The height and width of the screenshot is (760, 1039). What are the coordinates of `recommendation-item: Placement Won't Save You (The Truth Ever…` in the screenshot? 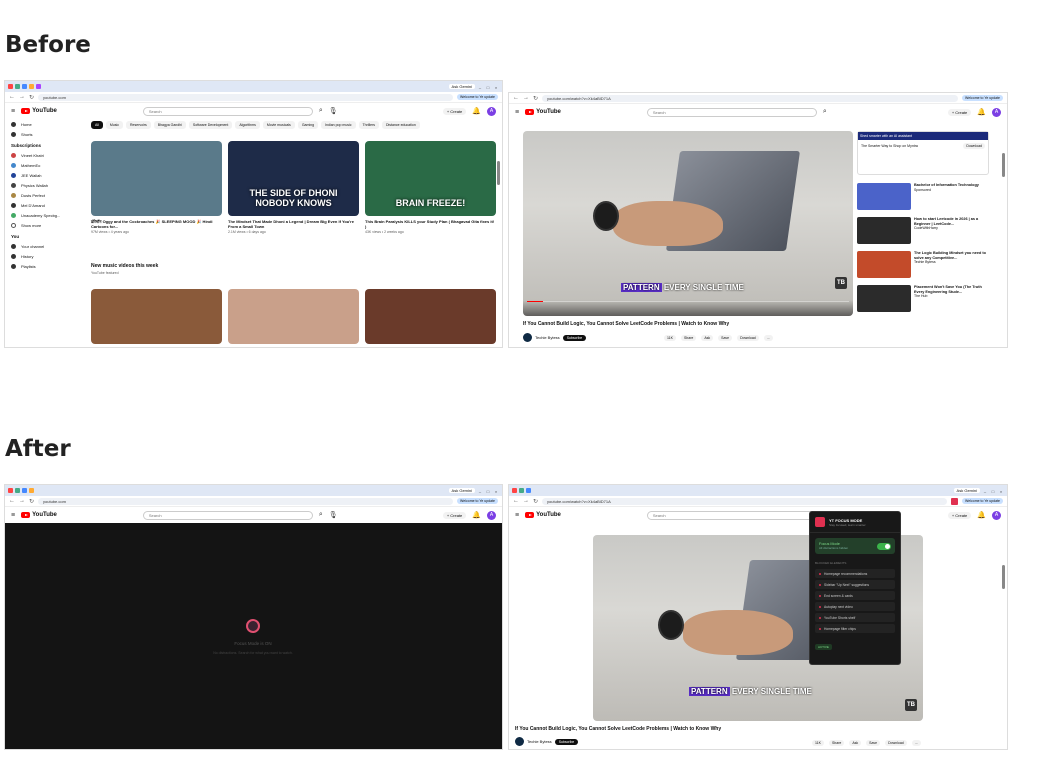 It's located at (923, 298).